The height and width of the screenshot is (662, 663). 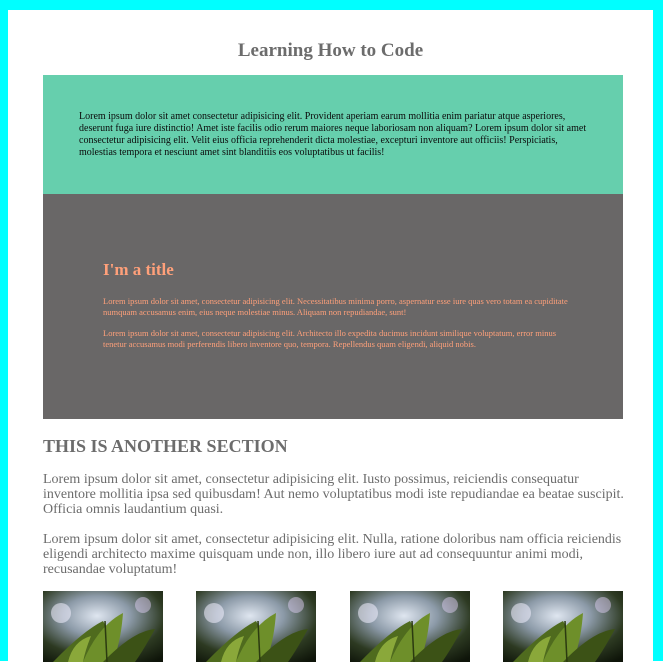 What do you see at coordinates (165, 446) in the screenshot?
I see `another-section-heading: This is another section` at bounding box center [165, 446].